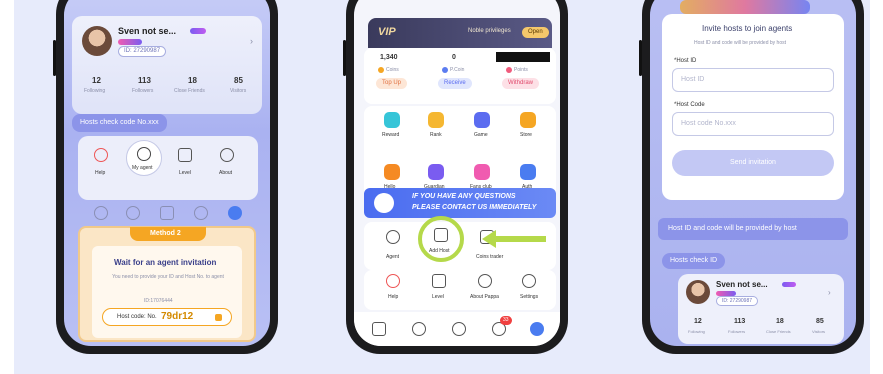  Describe the element at coordinates (460, 33) in the screenshot. I see `noble-banner: VIP Noble privileges Open` at that location.